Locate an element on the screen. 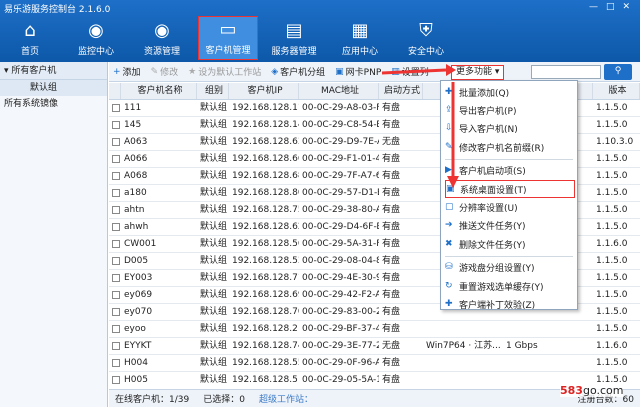 The image size is (640, 407). table-cell: 00-0C-29-05-5A-10 is located at coordinates (340, 380).